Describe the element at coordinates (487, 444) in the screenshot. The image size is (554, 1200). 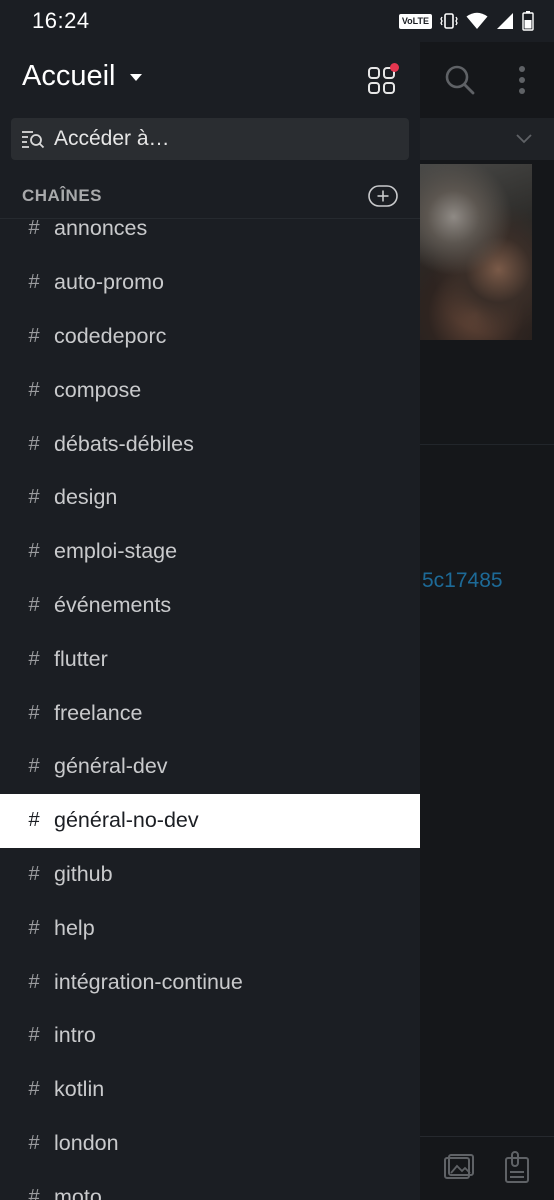
I see `divider` at that location.